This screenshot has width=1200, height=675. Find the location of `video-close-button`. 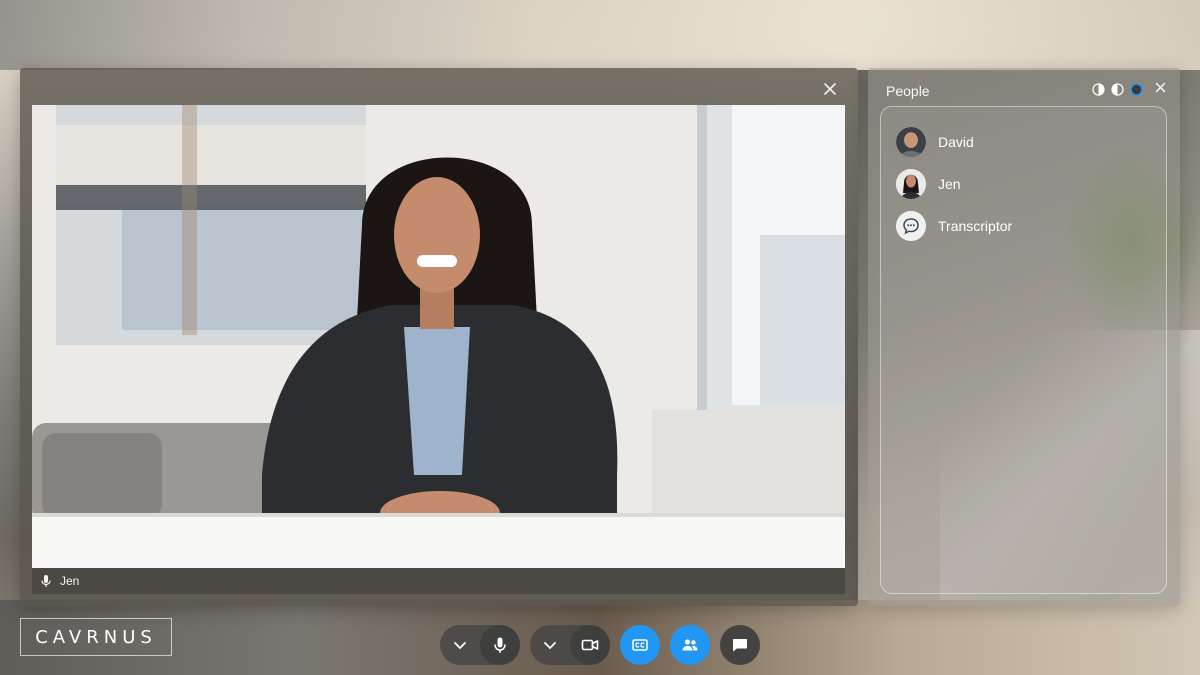

video-close-button is located at coordinates (830, 90).